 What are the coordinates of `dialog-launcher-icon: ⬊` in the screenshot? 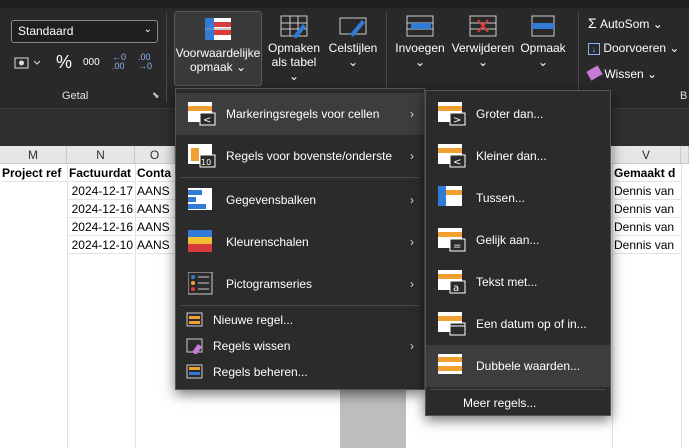 It's located at (156, 95).